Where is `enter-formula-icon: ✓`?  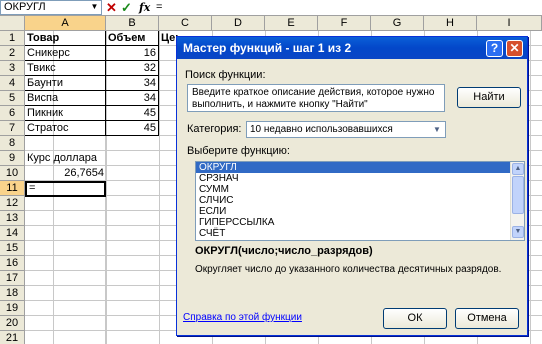
enter-formula-icon: ✓ is located at coordinates (126, 7).